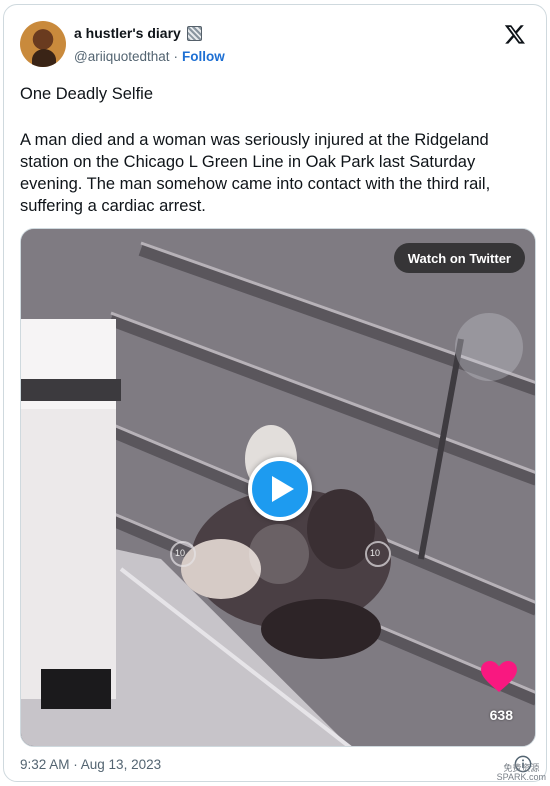  I want to click on author-handle-row: @ariiquotedthat · Follow, so click(149, 56).